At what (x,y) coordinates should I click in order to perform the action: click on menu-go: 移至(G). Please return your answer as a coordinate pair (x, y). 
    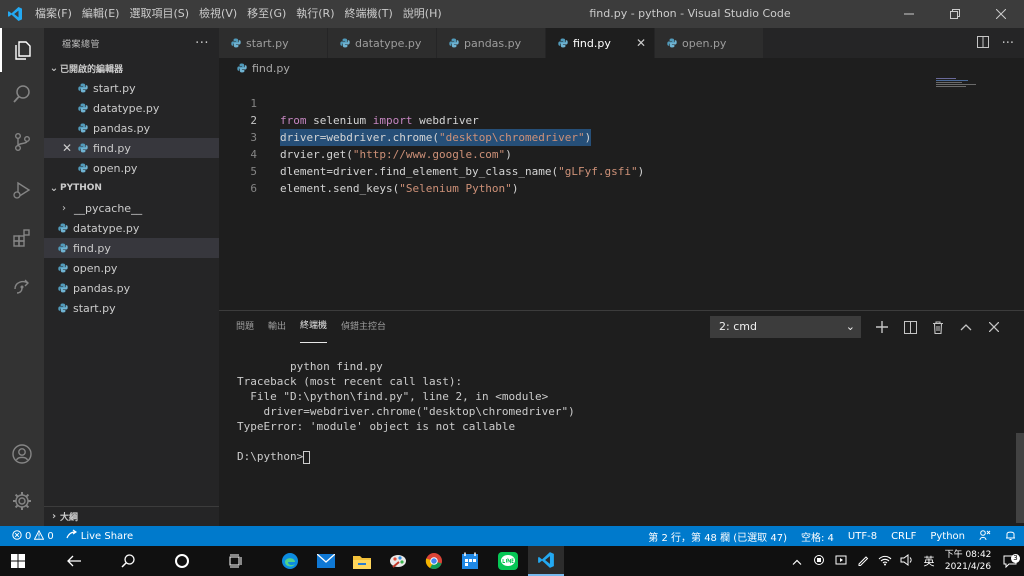
    Looking at the image, I should click on (266, 14).